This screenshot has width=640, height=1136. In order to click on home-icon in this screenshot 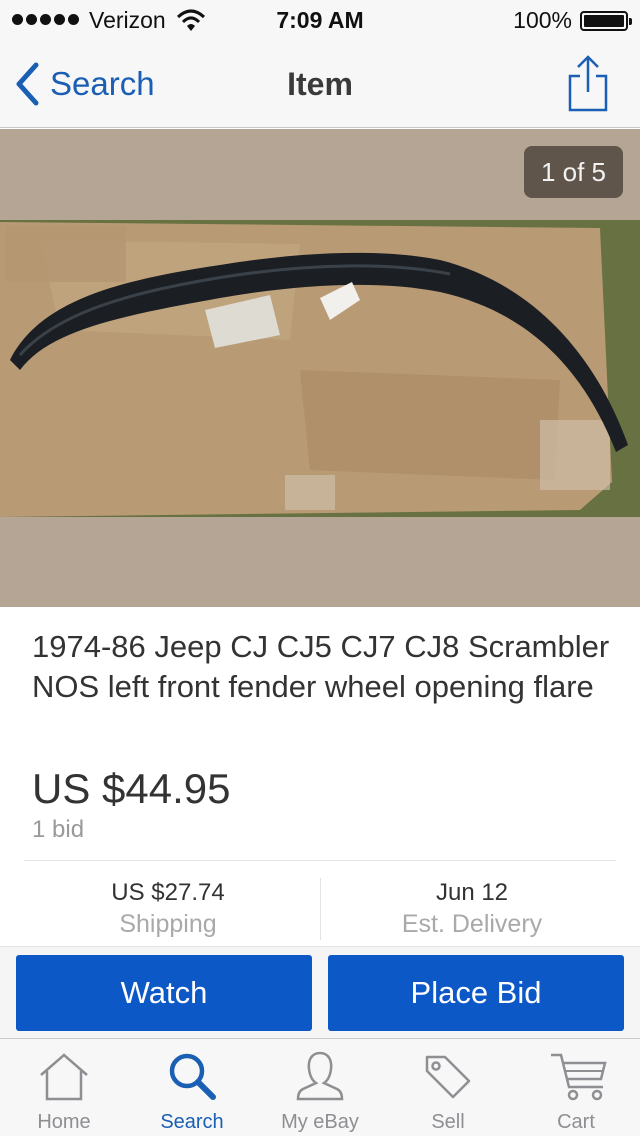, I will do `click(64, 1077)`.